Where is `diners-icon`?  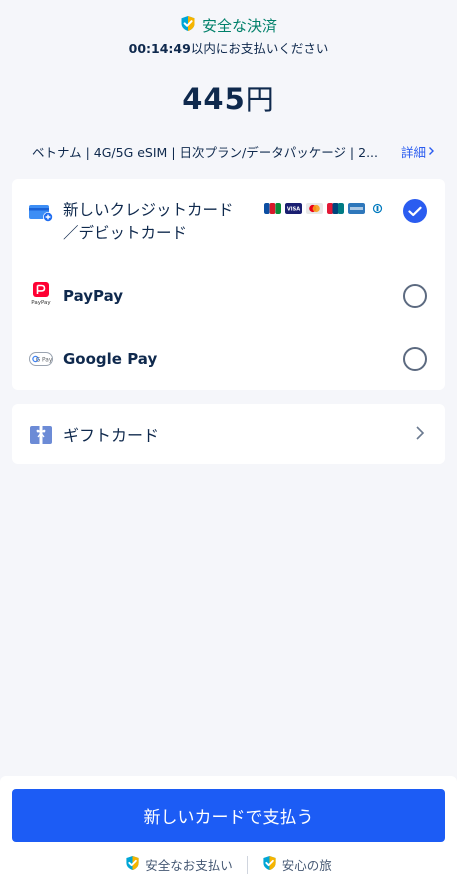
diners-icon is located at coordinates (377, 208).